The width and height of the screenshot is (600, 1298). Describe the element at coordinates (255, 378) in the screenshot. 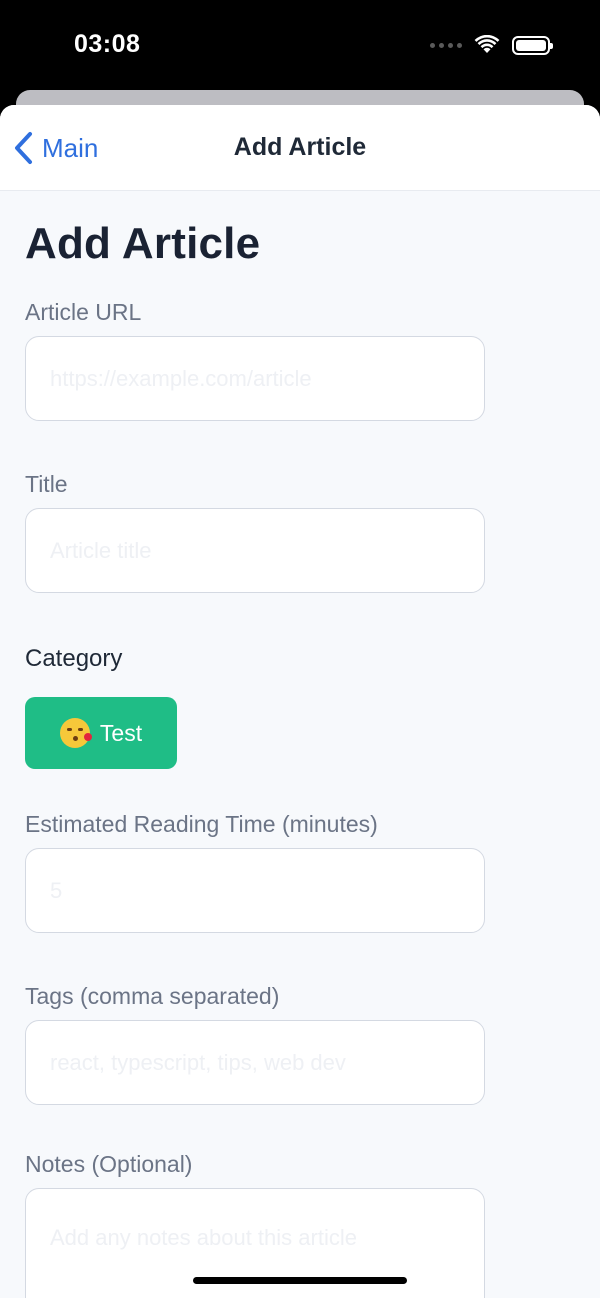

I see `url-input` at that location.